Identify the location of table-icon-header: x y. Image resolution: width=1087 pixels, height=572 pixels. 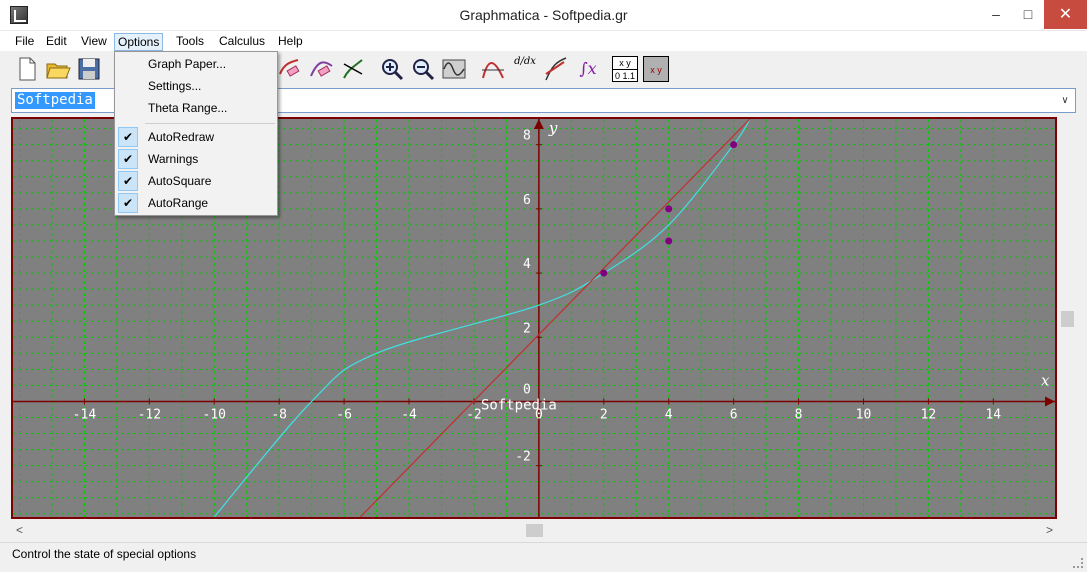
(625, 63).